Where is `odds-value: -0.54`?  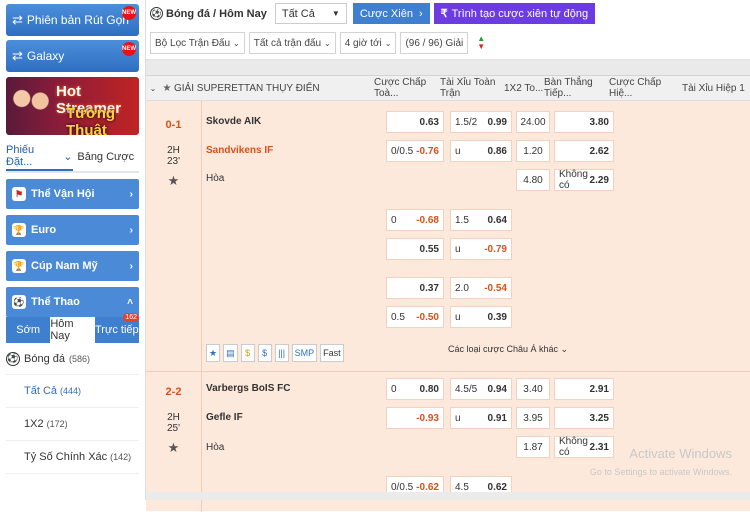 odds-value: -0.54 is located at coordinates (495, 288).